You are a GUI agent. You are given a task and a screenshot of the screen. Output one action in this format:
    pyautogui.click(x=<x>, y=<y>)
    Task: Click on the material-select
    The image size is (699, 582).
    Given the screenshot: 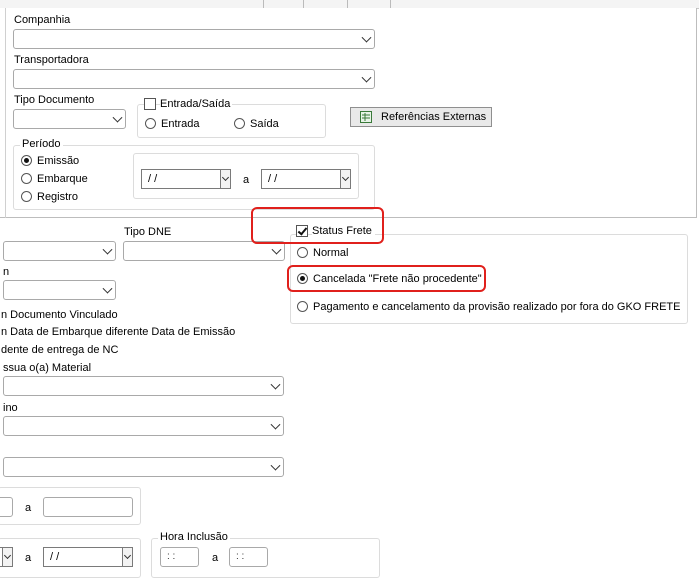 What is the action you would take?
    pyautogui.click(x=143, y=386)
    